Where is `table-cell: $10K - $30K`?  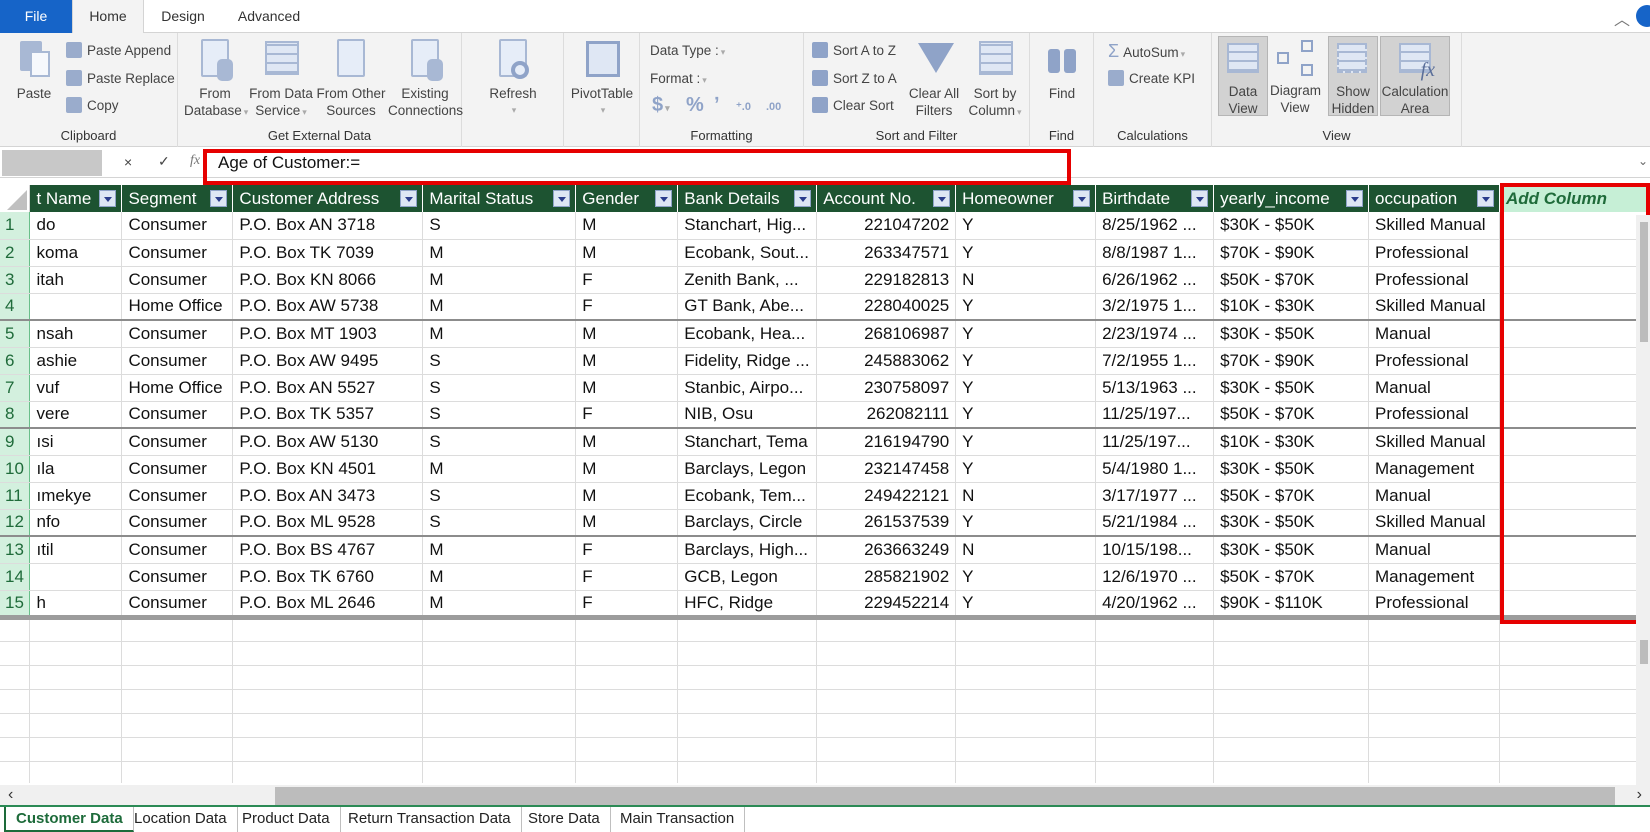 table-cell: $10K - $30K is located at coordinates (1291, 442).